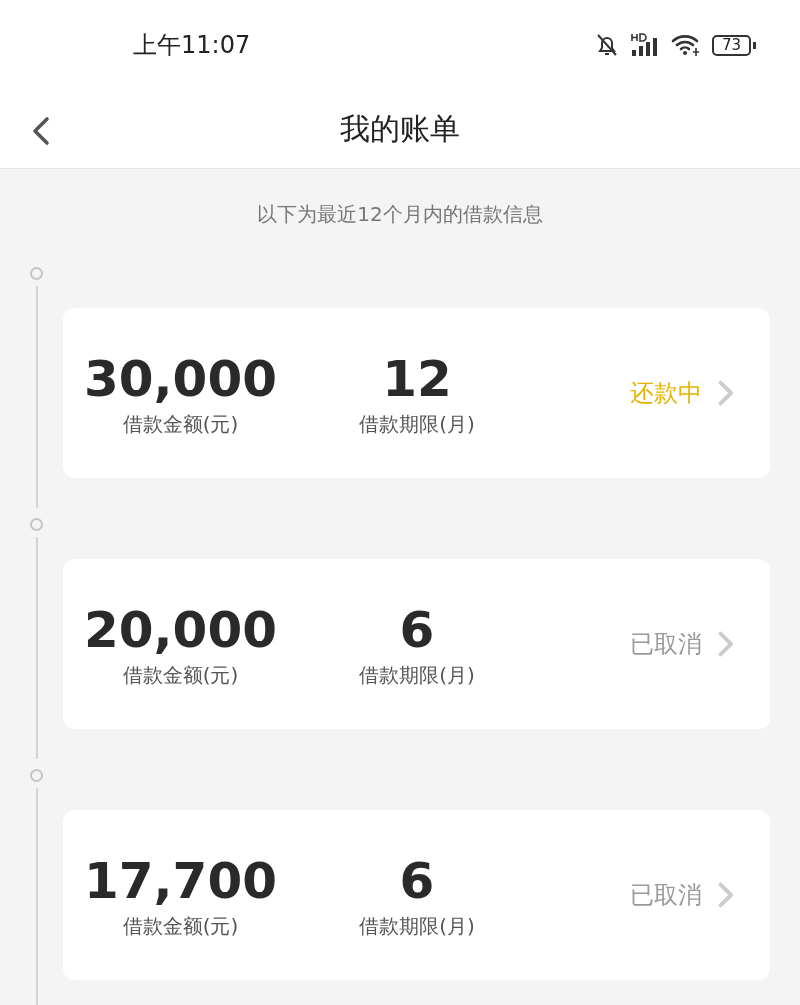 The height and width of the screenshot is (1005, 800). Describe the element at coordinates (685, 45) in the screenshot. I see `wifi-icon` at that location.